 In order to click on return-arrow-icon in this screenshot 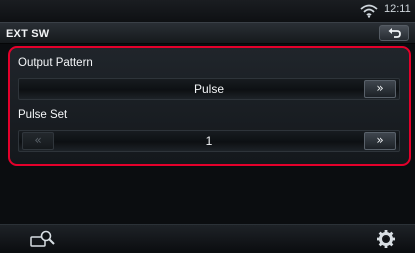, I will do `click(394, 33)`.